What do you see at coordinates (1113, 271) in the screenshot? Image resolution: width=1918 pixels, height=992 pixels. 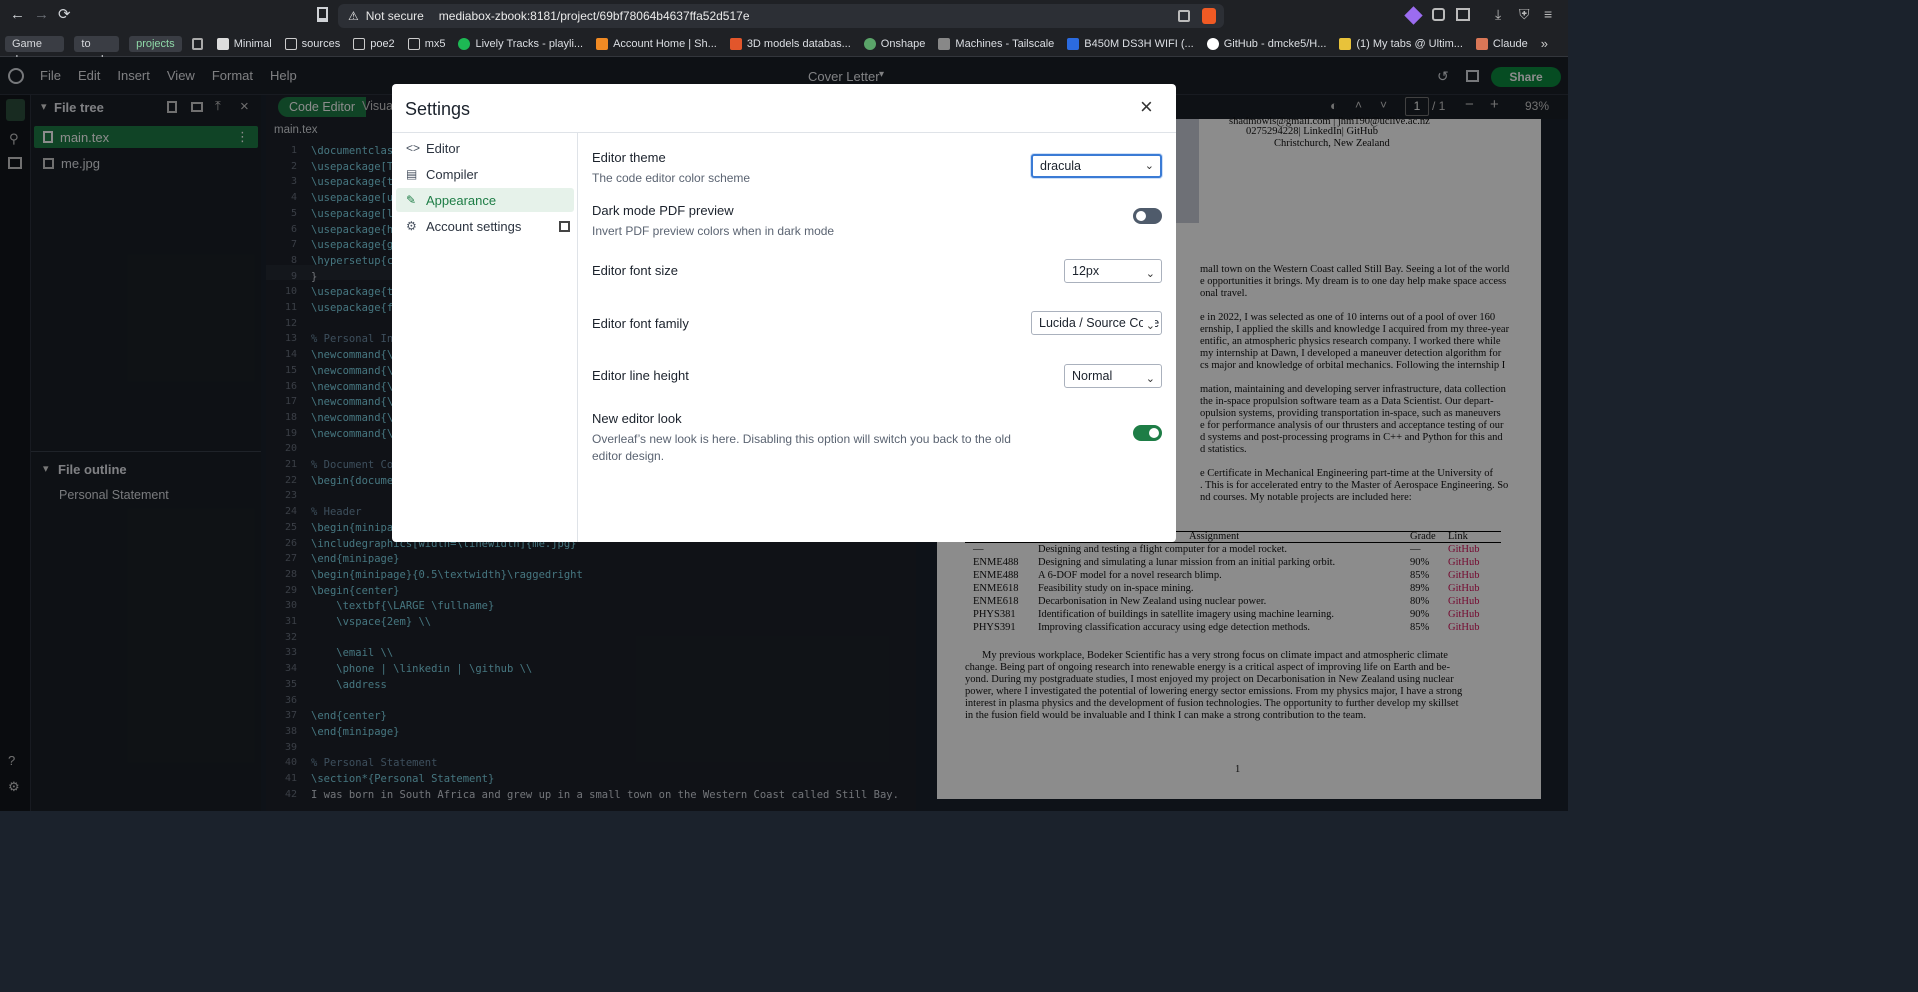 I see `font-size-select: 12px ⌄` at bounding box center [1113, 271].